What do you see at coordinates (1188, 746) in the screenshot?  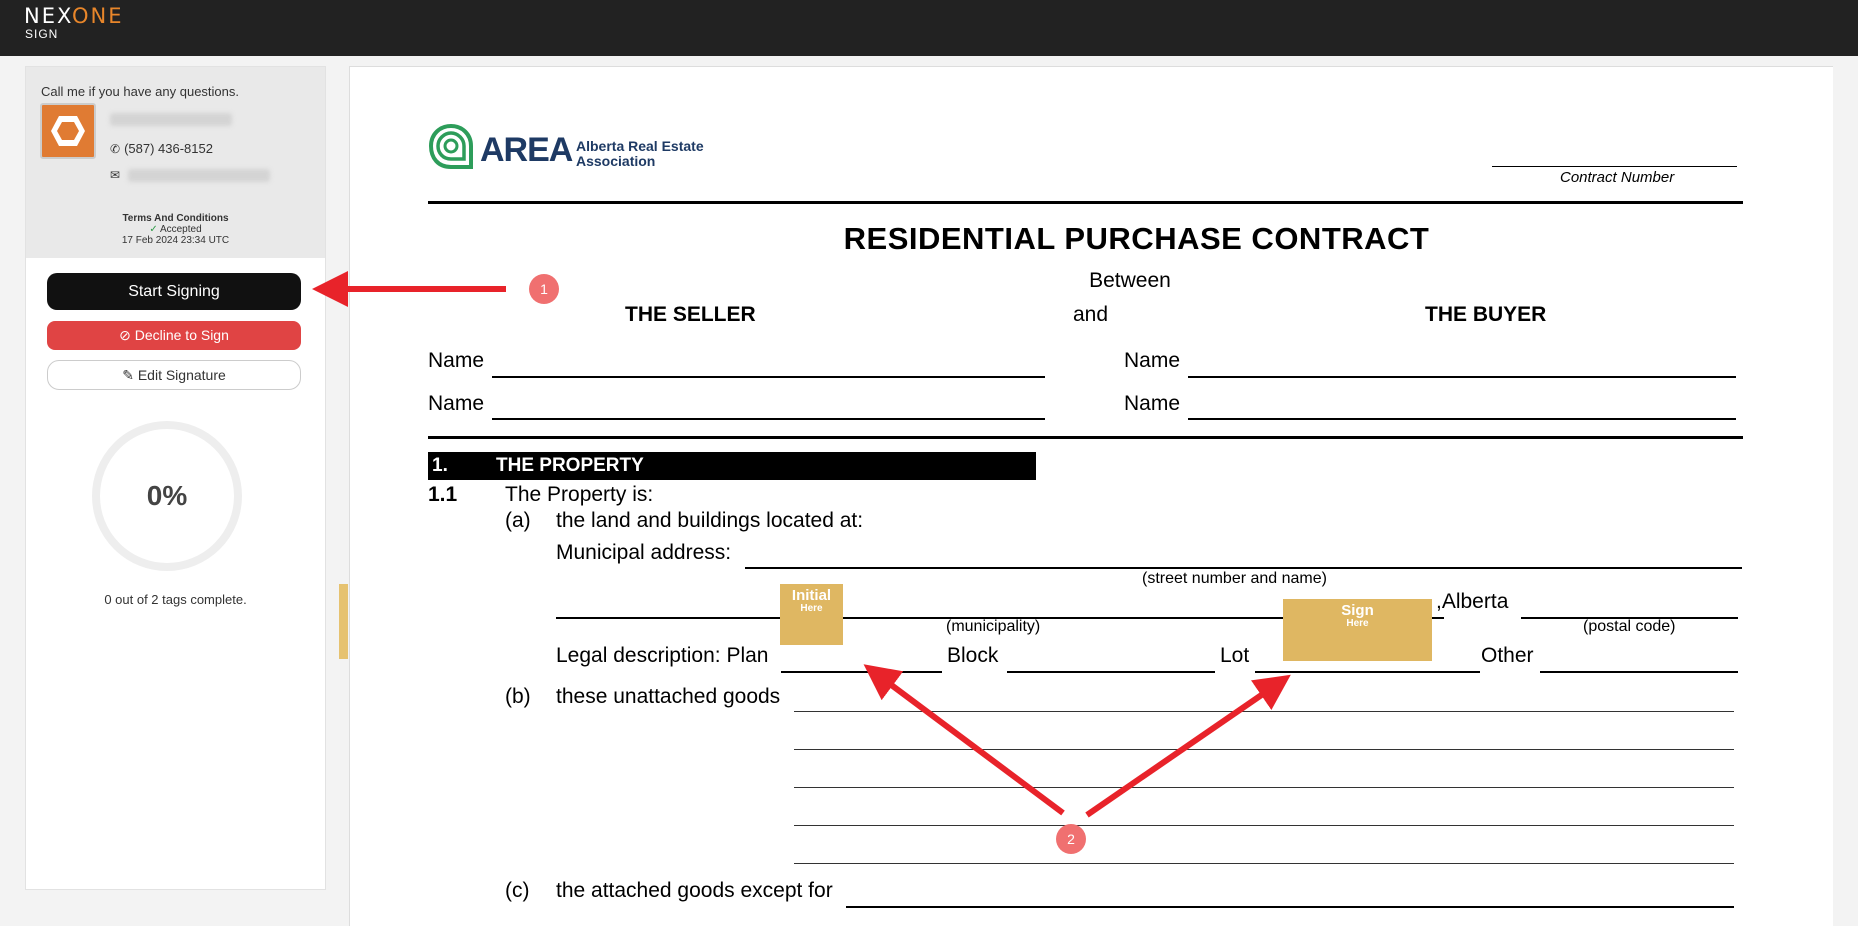 I see `arrow-to-sign-tag` at bounding box center [1188, 746].